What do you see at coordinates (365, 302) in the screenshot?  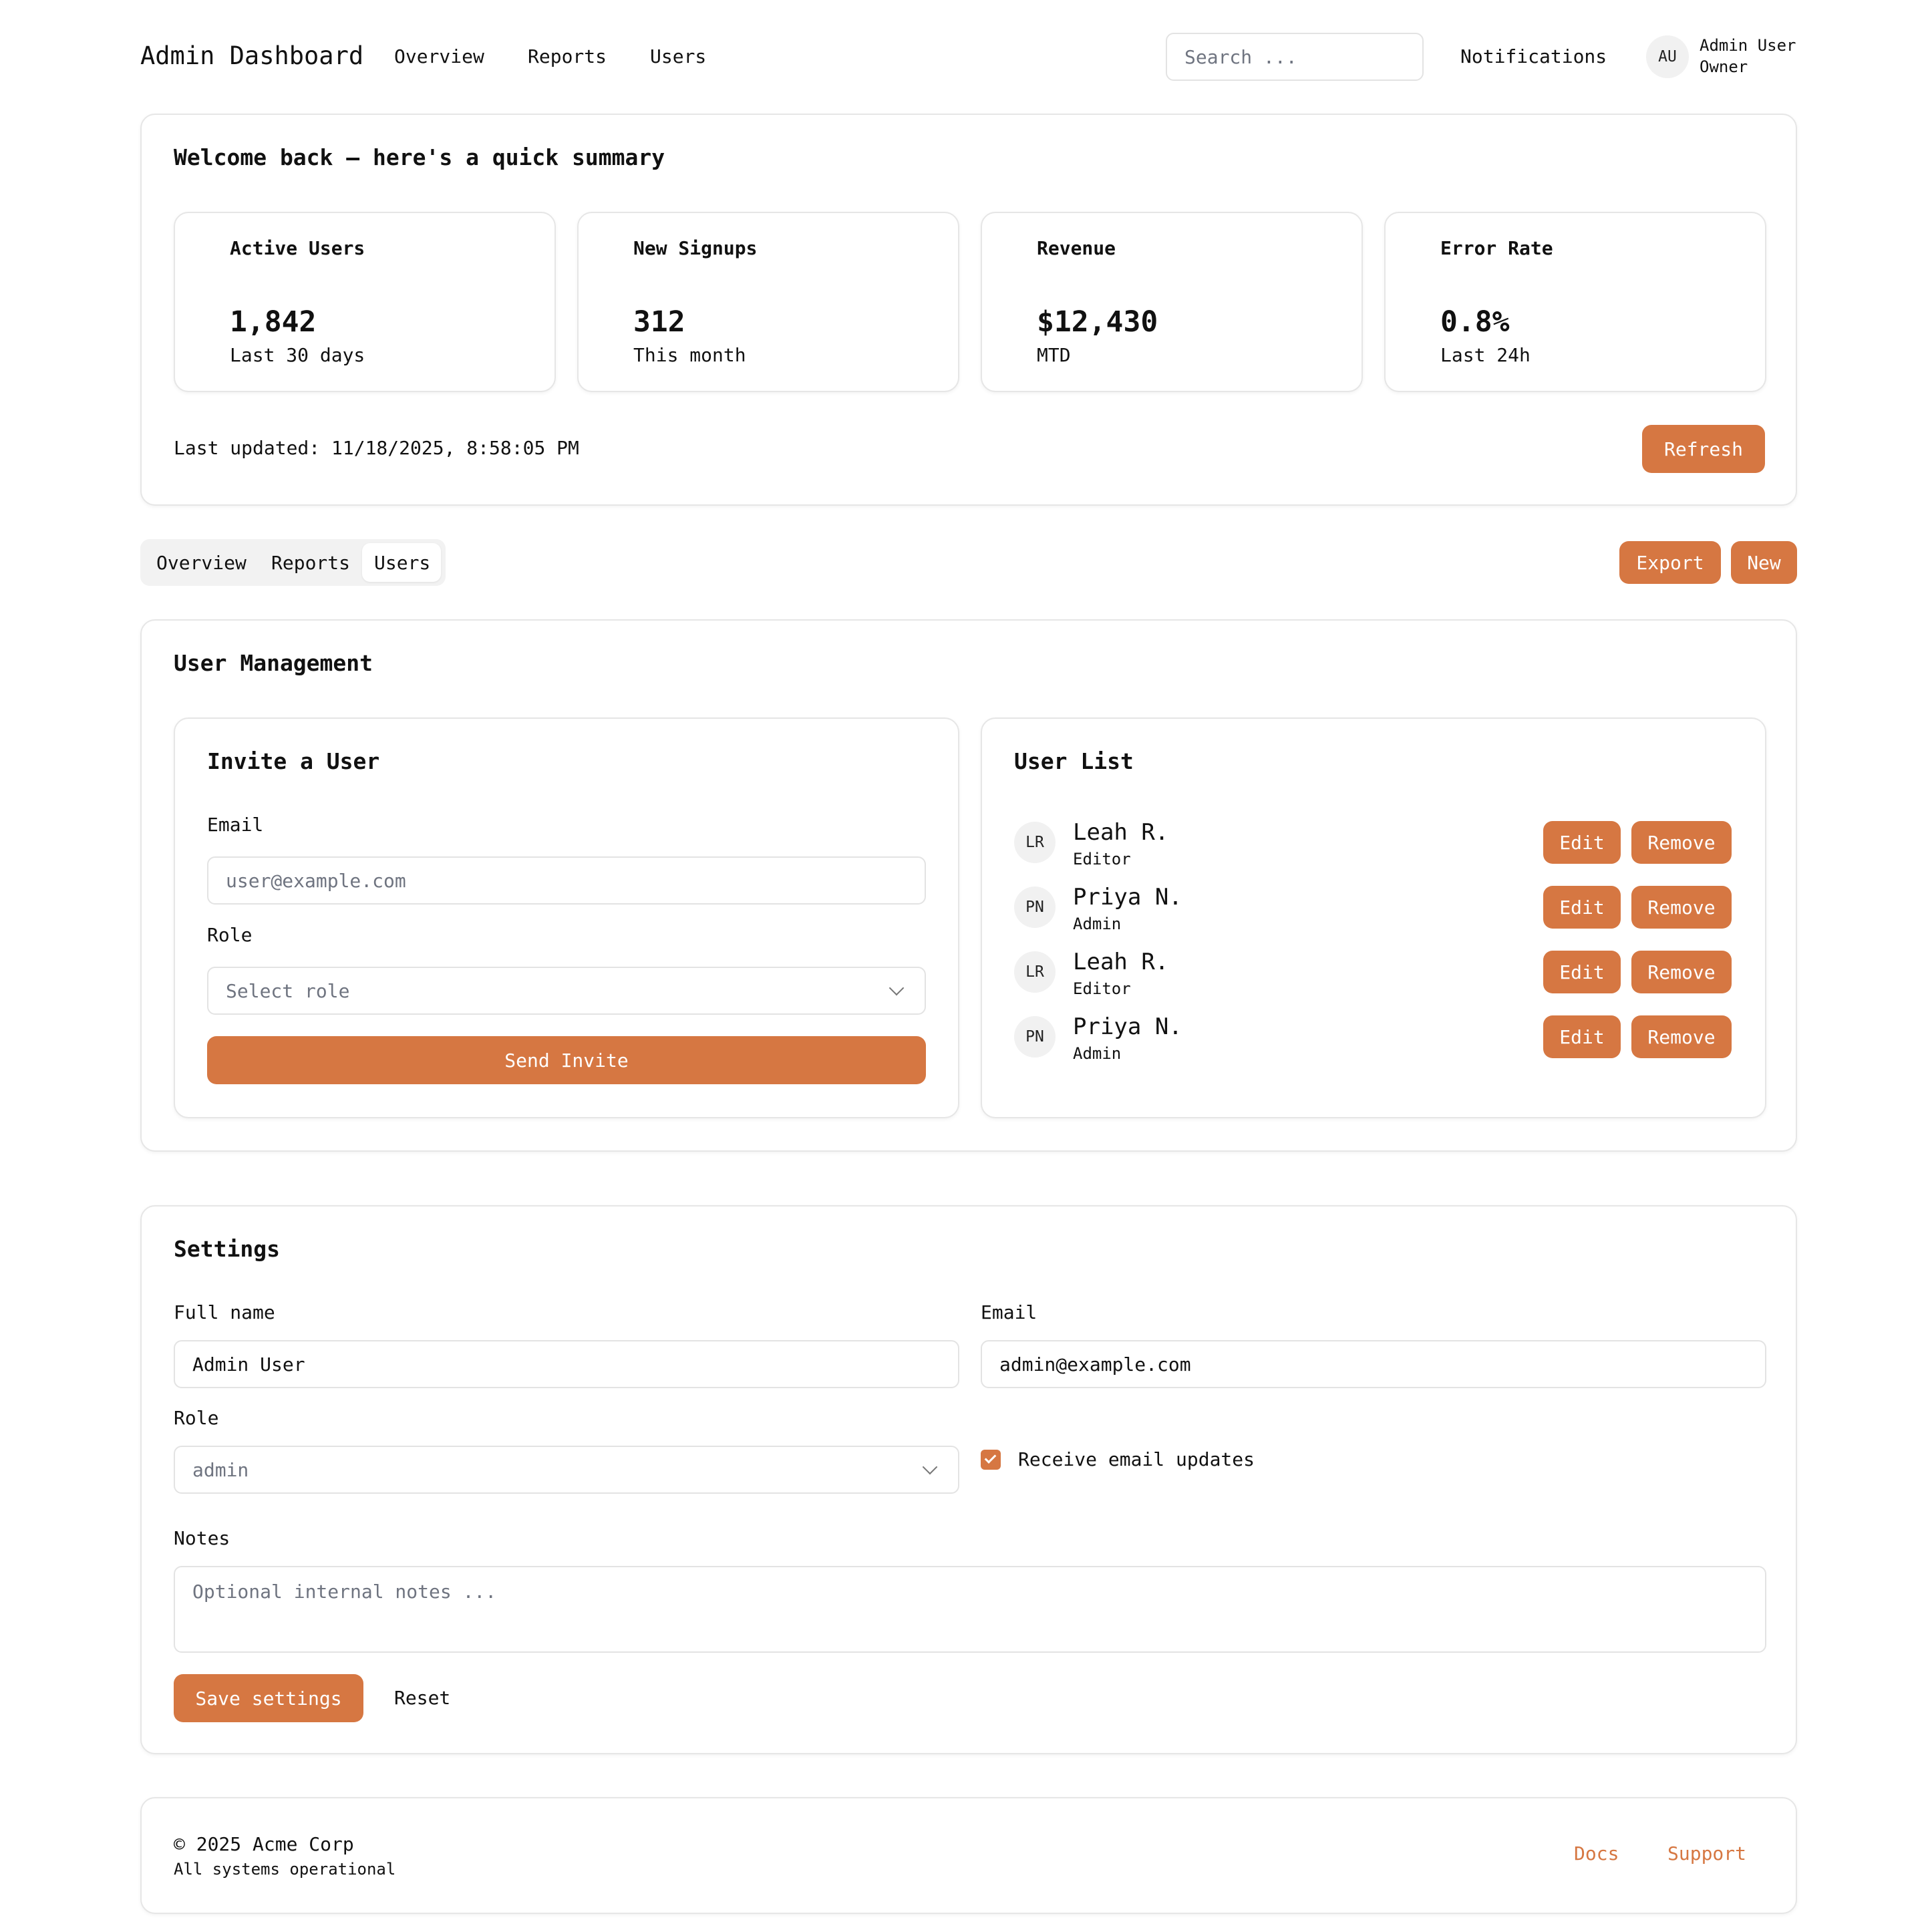 I see `stat-card-active-users: Active Users 1,842 Last 30 days` at bounding box center [365, 302].